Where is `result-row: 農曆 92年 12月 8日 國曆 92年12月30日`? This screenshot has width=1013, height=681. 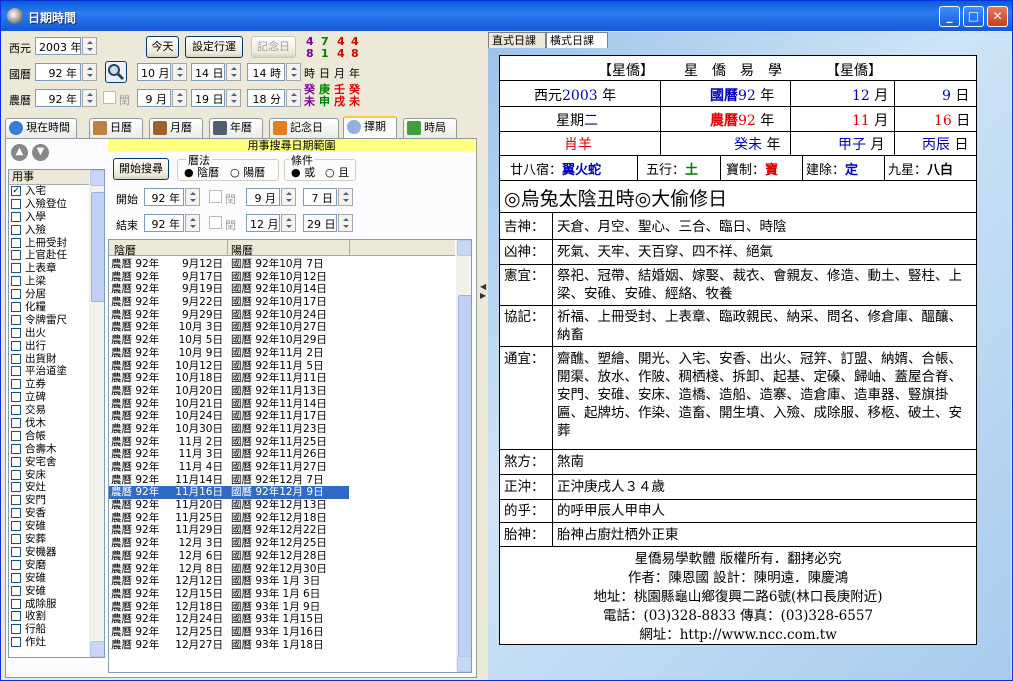
result-row: 農曆 92年 12月 8日 國曆 92年12月30日 is located at coordinates (282, 569).